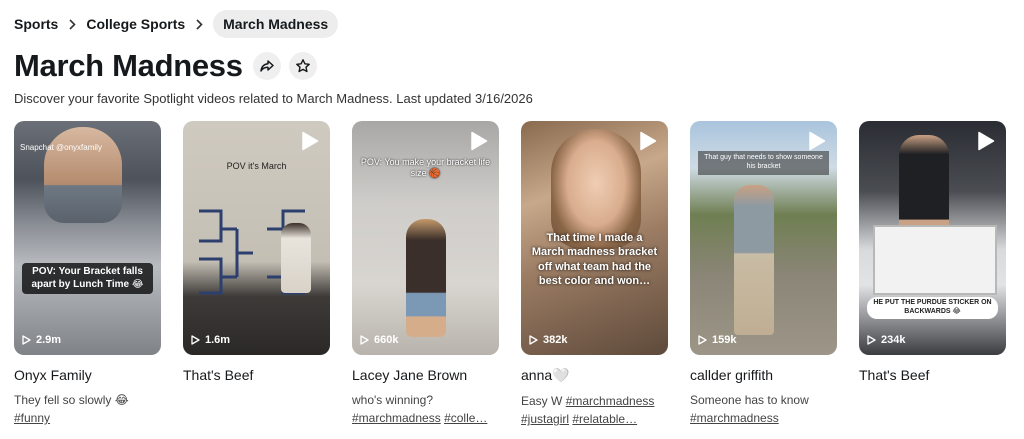 The image size is (1024, 439). I want to click on description-text: They fell so slowly 😂, so click(71, 400).